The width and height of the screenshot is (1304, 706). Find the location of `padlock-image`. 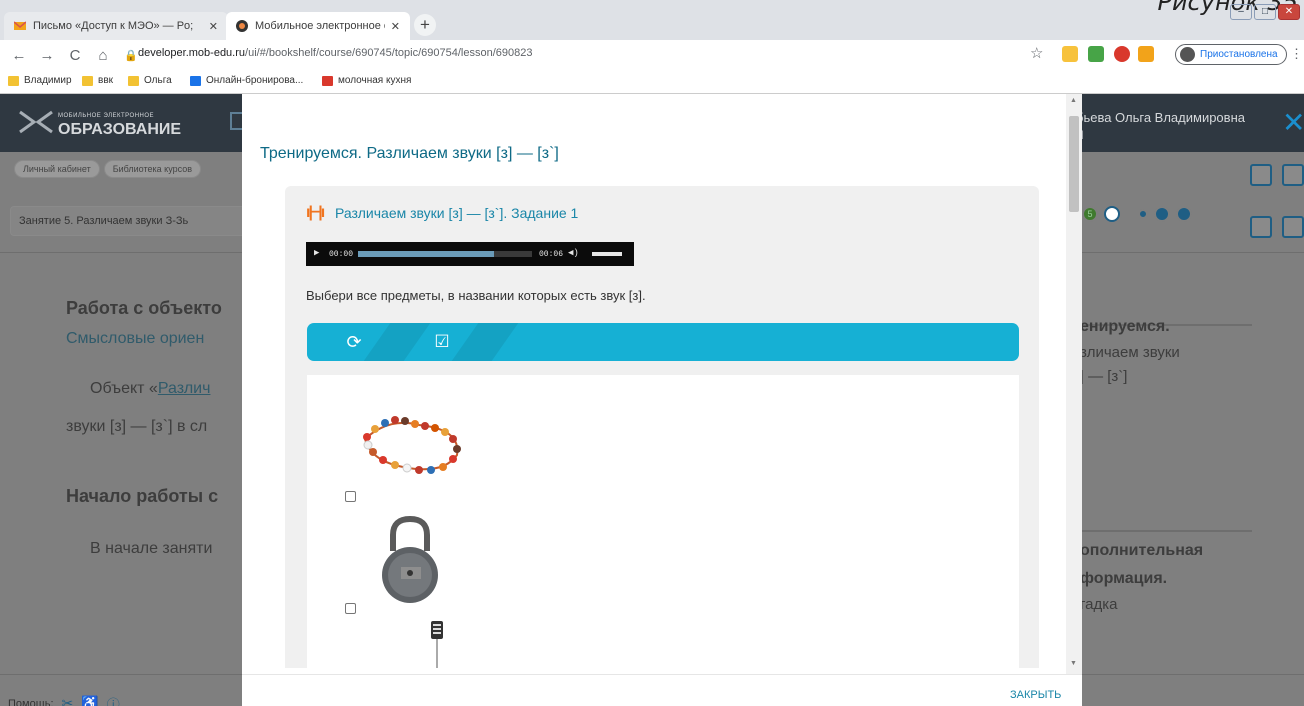

padlock-image is located at coordinates (410, 560).